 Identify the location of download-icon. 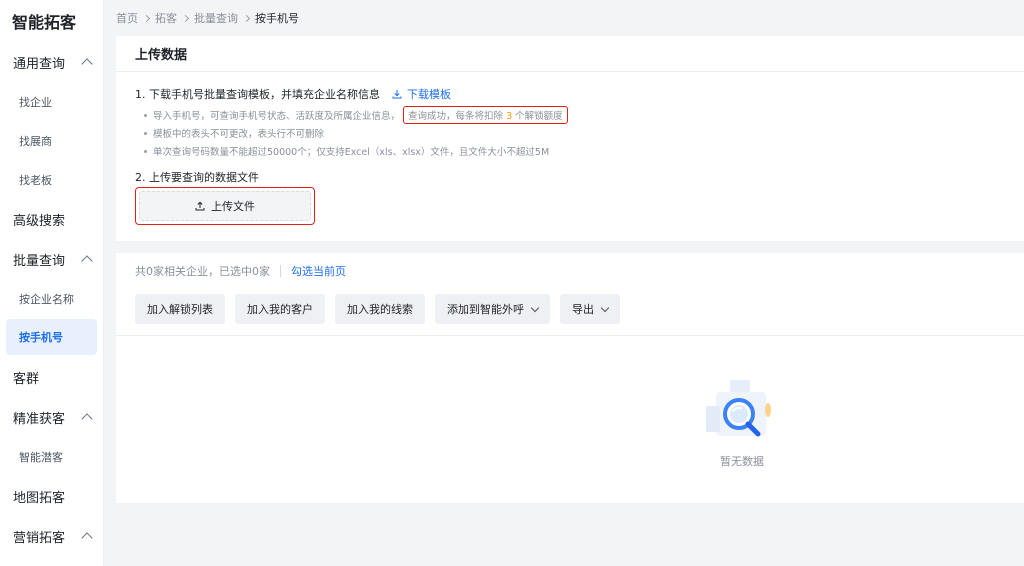
(397, 94).